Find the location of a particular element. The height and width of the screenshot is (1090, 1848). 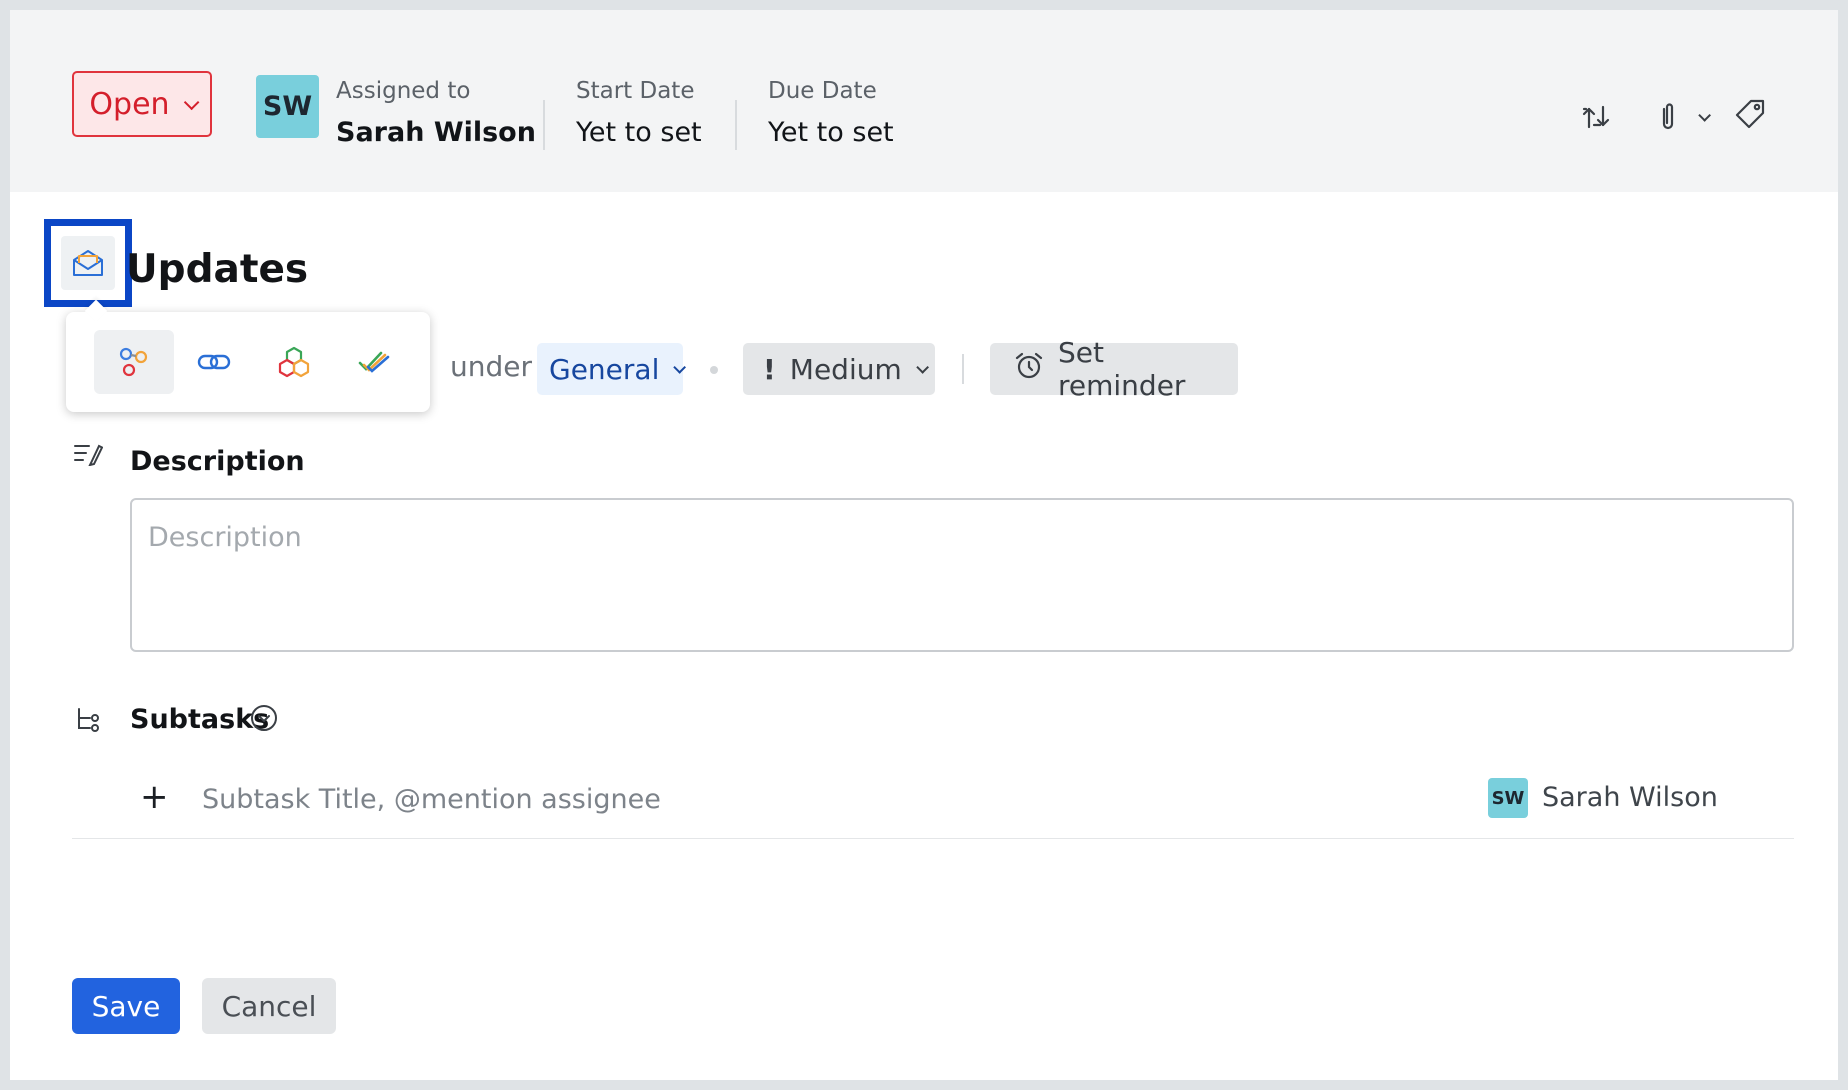

assignee-name: Sarah Wilson is located at coordinates (436, 132).